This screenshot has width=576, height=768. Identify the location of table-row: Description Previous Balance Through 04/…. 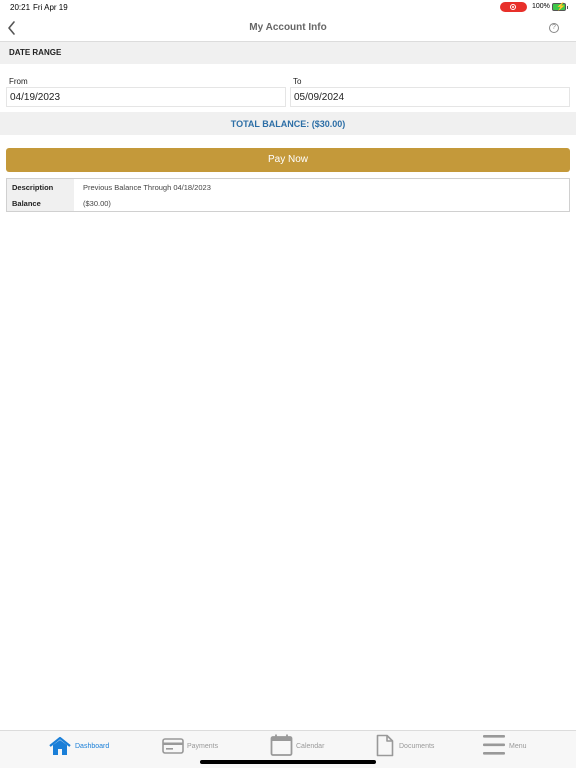
(288, 187).